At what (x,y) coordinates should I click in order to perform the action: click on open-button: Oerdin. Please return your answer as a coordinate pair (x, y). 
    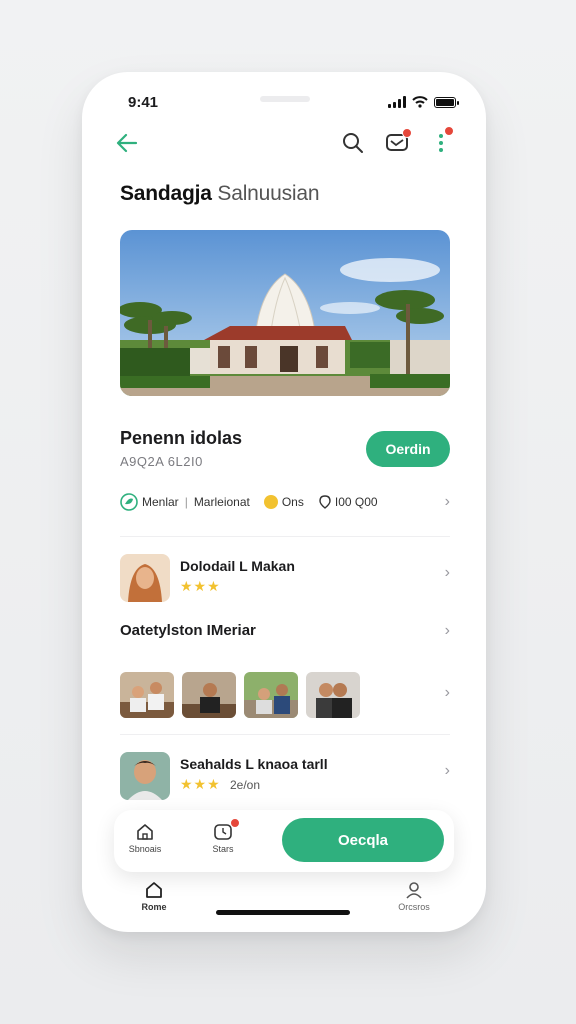
    Looking at the image, I should click on (408, 449).